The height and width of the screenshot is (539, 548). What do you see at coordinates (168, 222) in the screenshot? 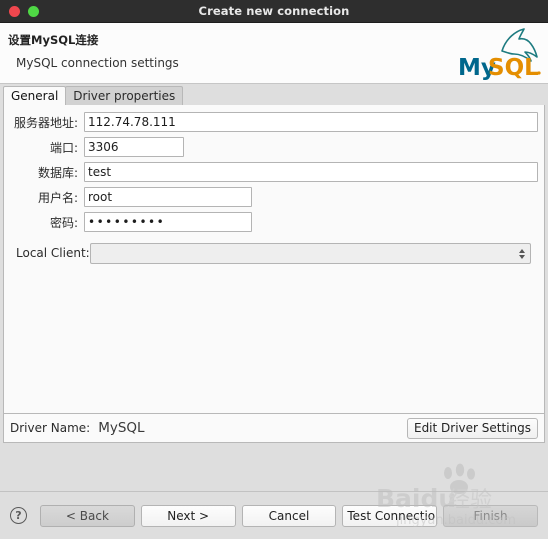
I see `password-input` at bounding box center [168, 222].